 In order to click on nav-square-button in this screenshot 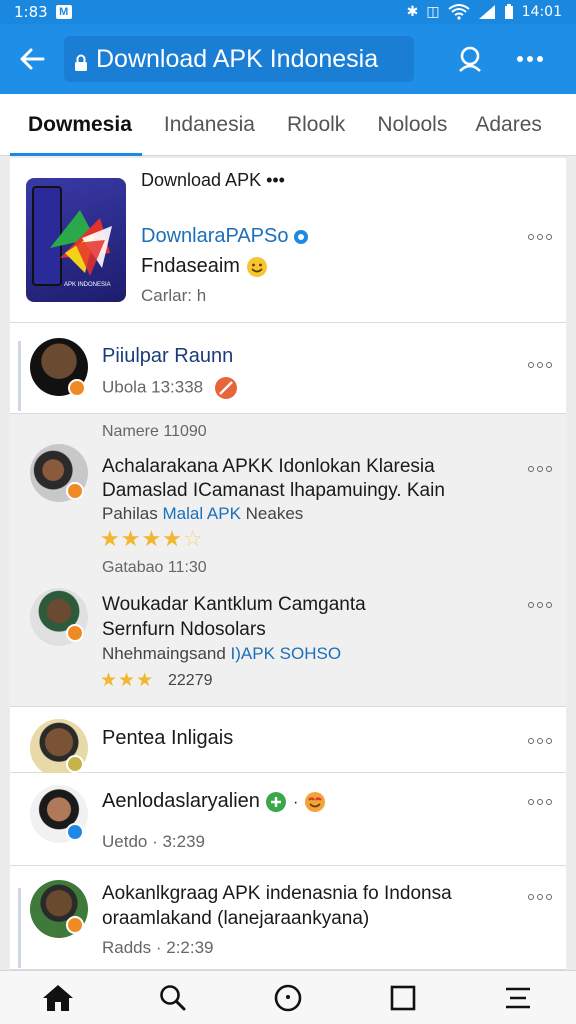, I will do `click(403, 997)`.